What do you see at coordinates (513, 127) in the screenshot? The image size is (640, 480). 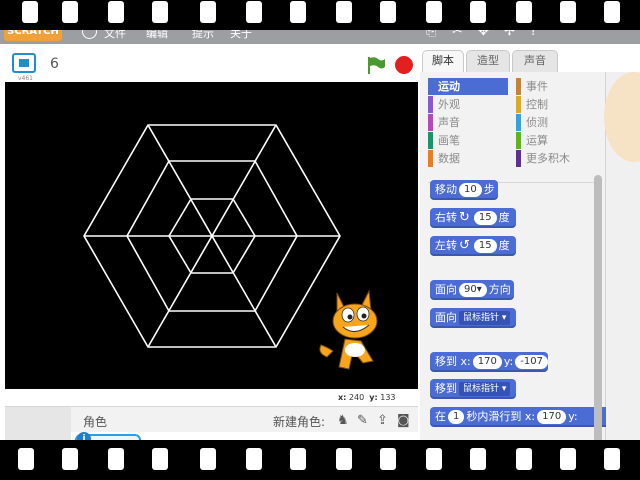 I see `category-list: 运动 外观 声音 画笔 数据 事件 控制 侦测 运算 更多积木` at bounding box center [513, 127].